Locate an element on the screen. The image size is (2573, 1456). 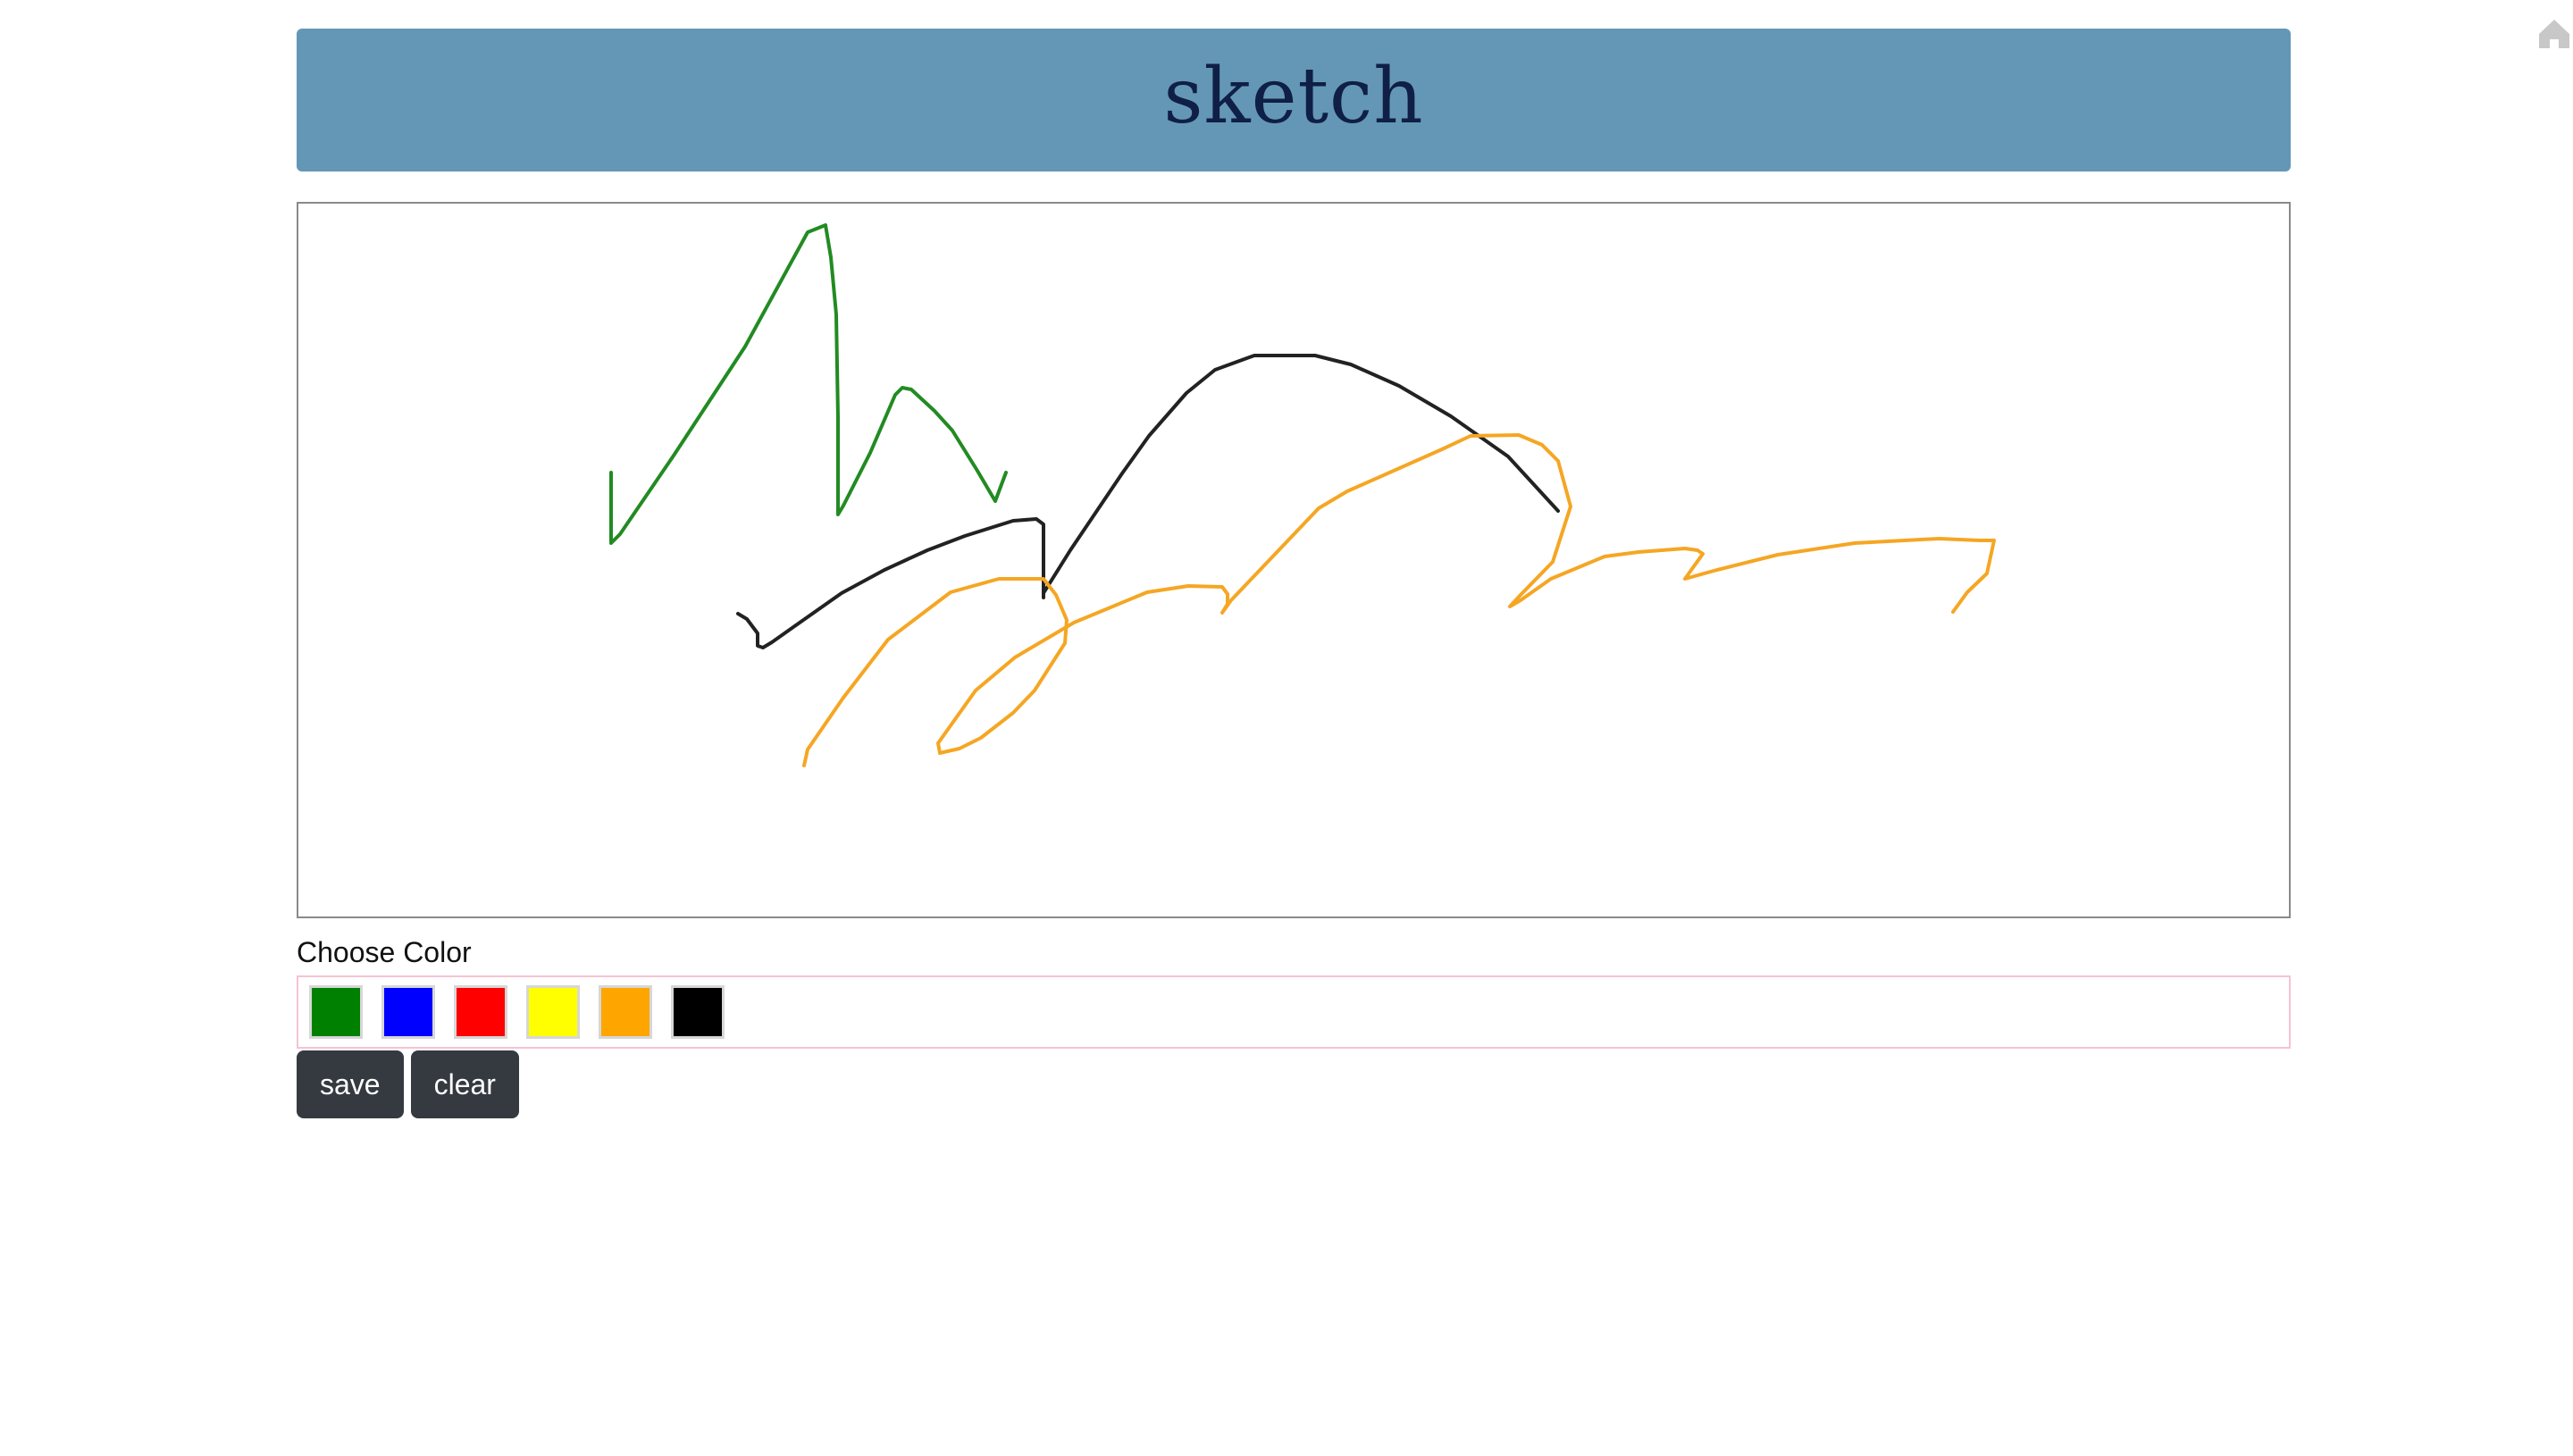
page-header: sketch is located at coordinates (1294, 100).